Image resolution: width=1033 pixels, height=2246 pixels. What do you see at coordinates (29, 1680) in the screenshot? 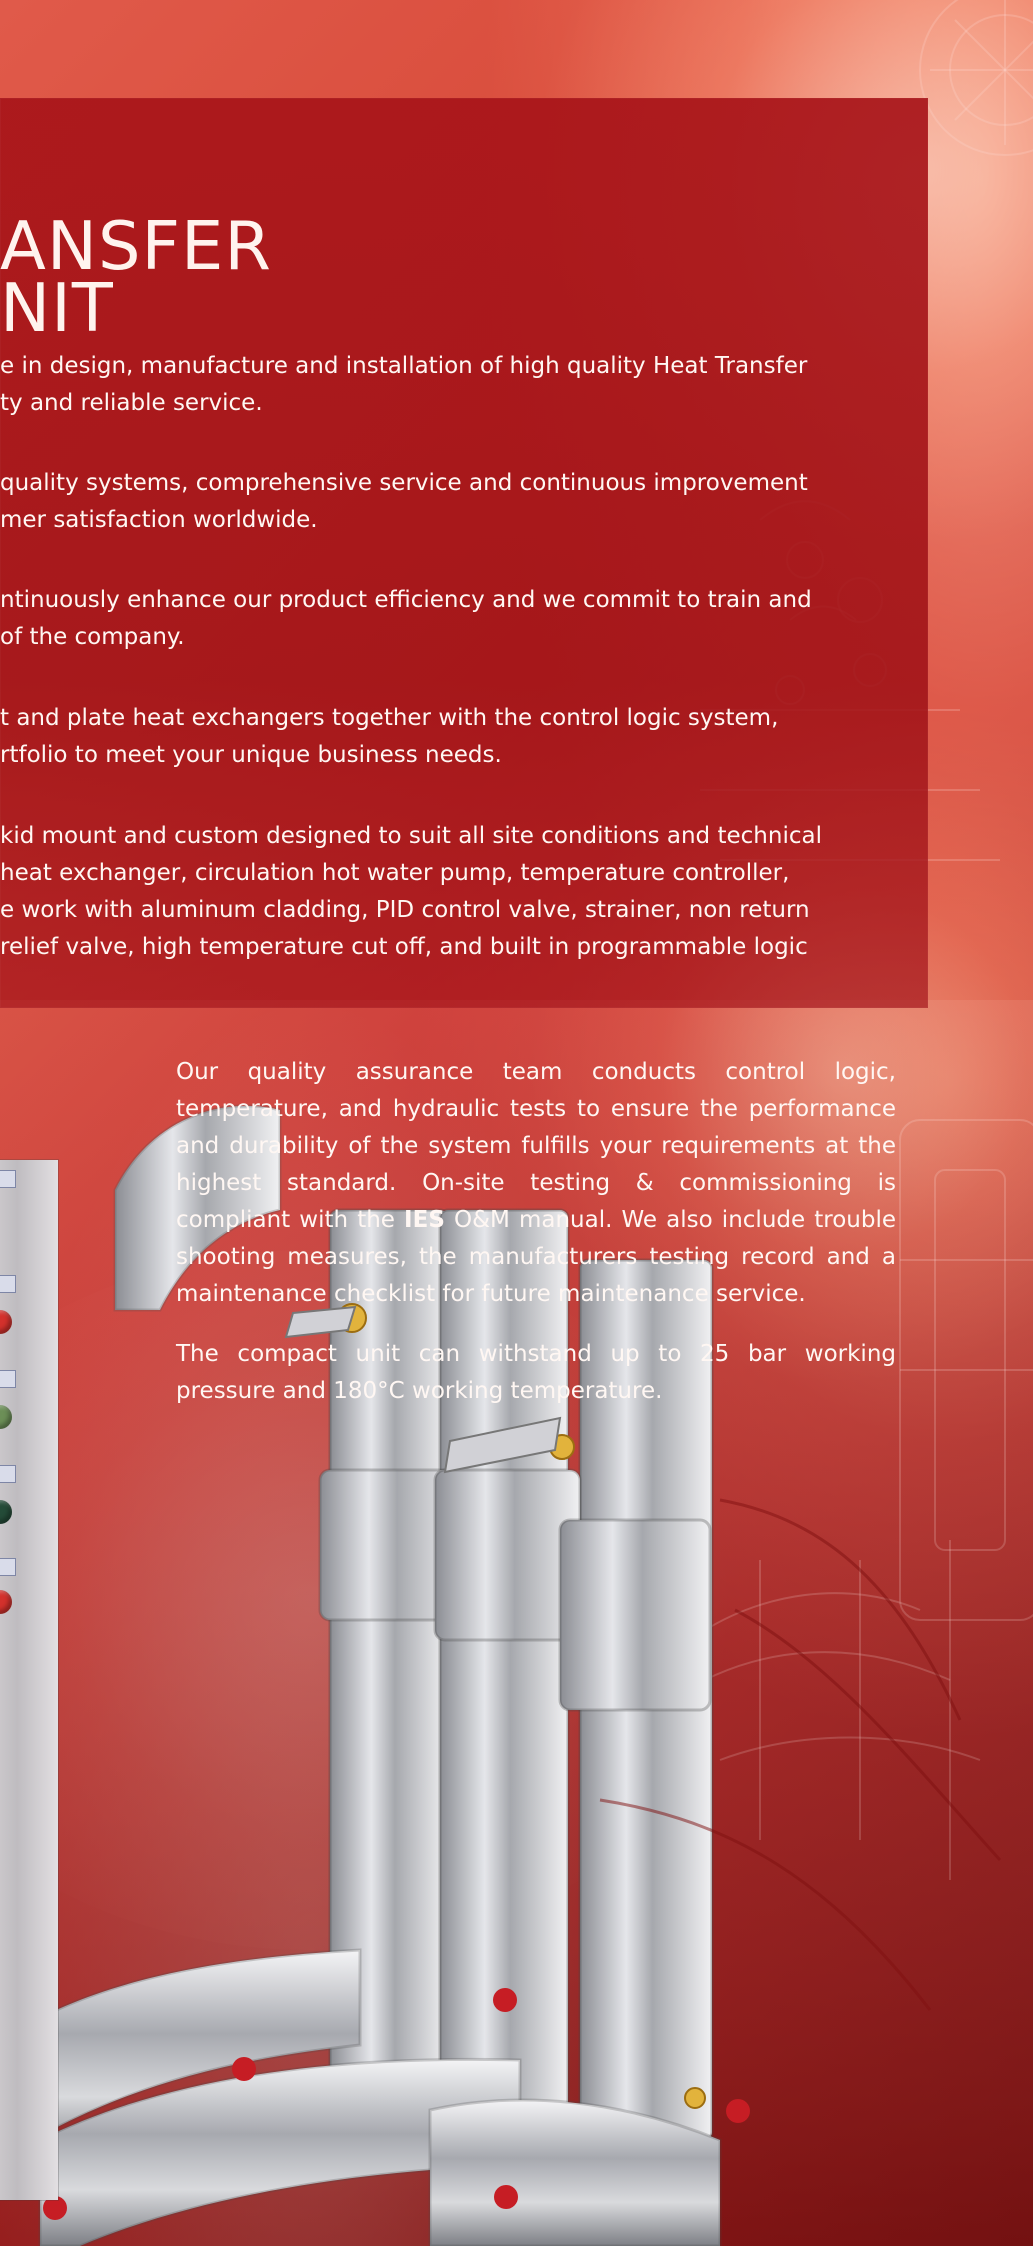
I see `control-cabinet` at bounding box center [29, 1680].